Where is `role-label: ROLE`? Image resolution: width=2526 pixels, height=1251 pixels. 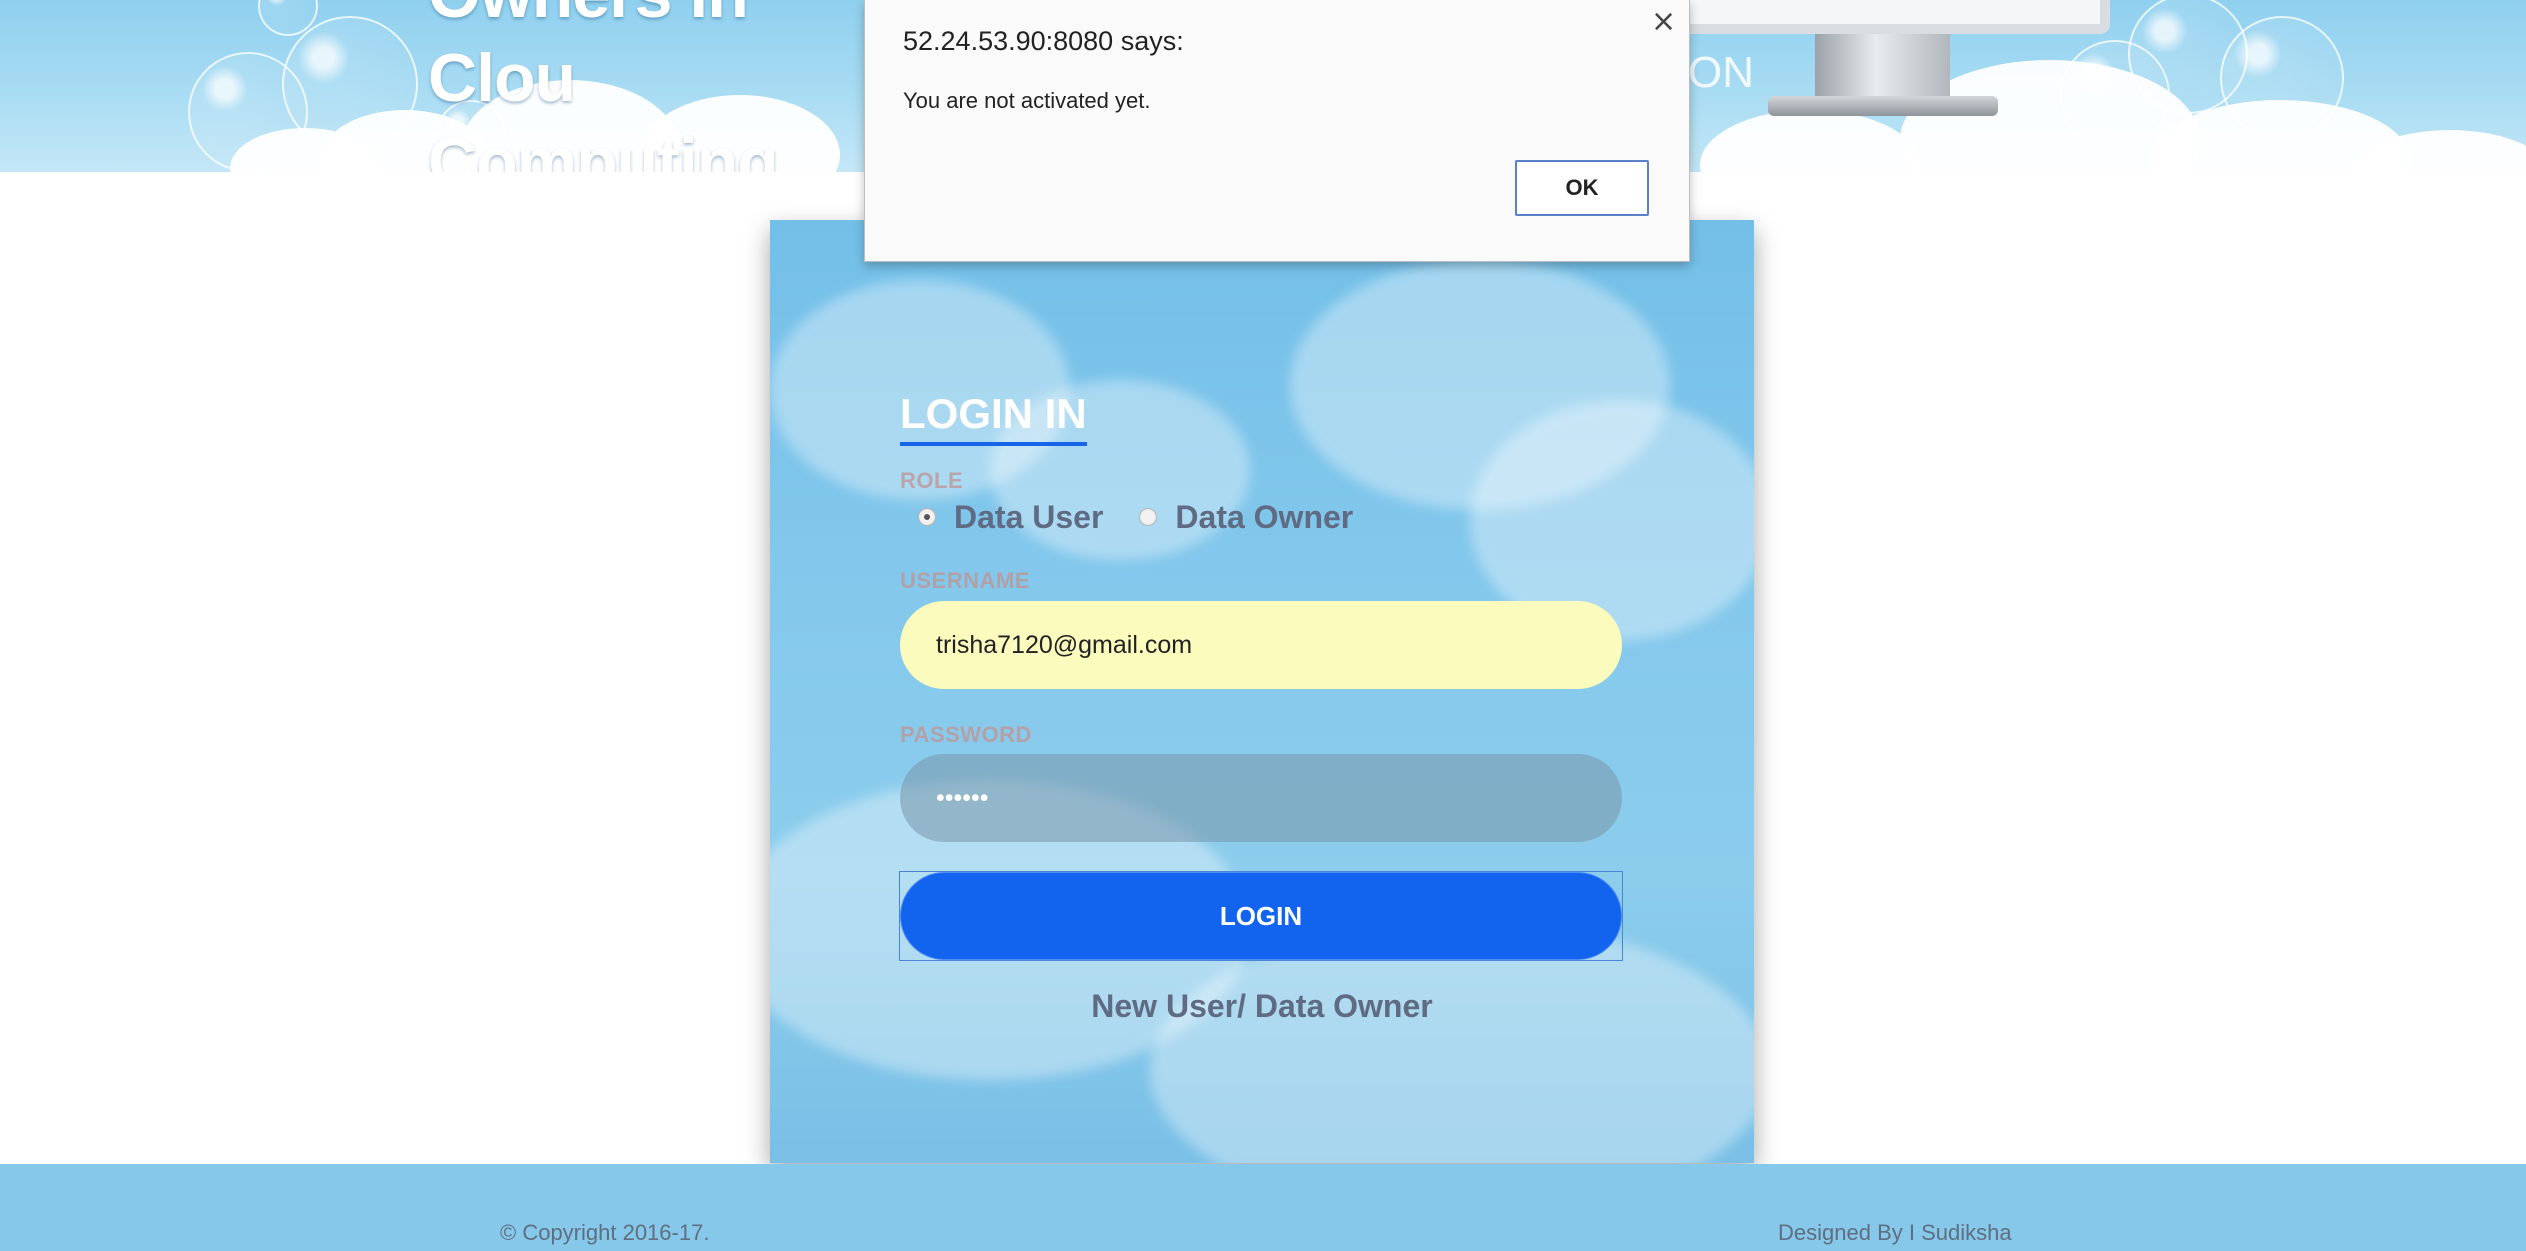
role-label: ROLE is located at coordinates (932, 480).